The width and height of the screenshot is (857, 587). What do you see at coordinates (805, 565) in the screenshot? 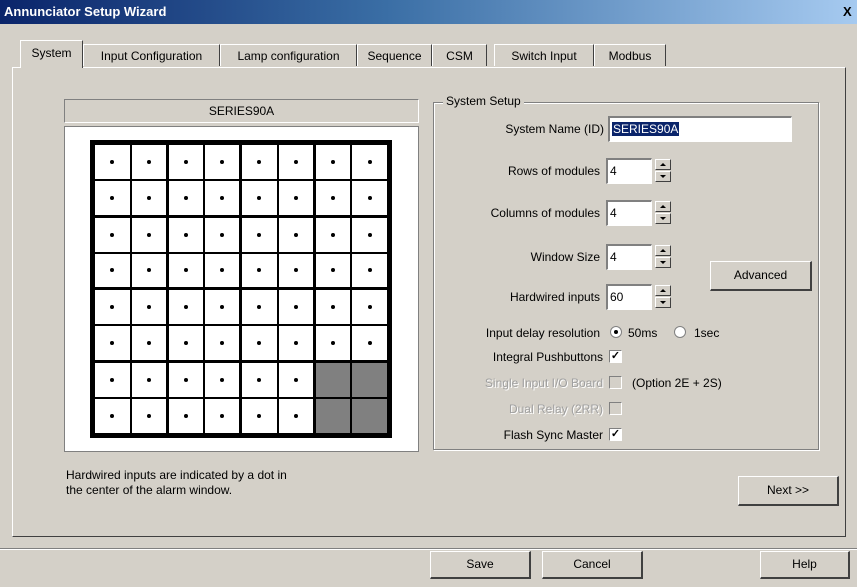
I see `help-button: Help` at bounding box center [805, 565].